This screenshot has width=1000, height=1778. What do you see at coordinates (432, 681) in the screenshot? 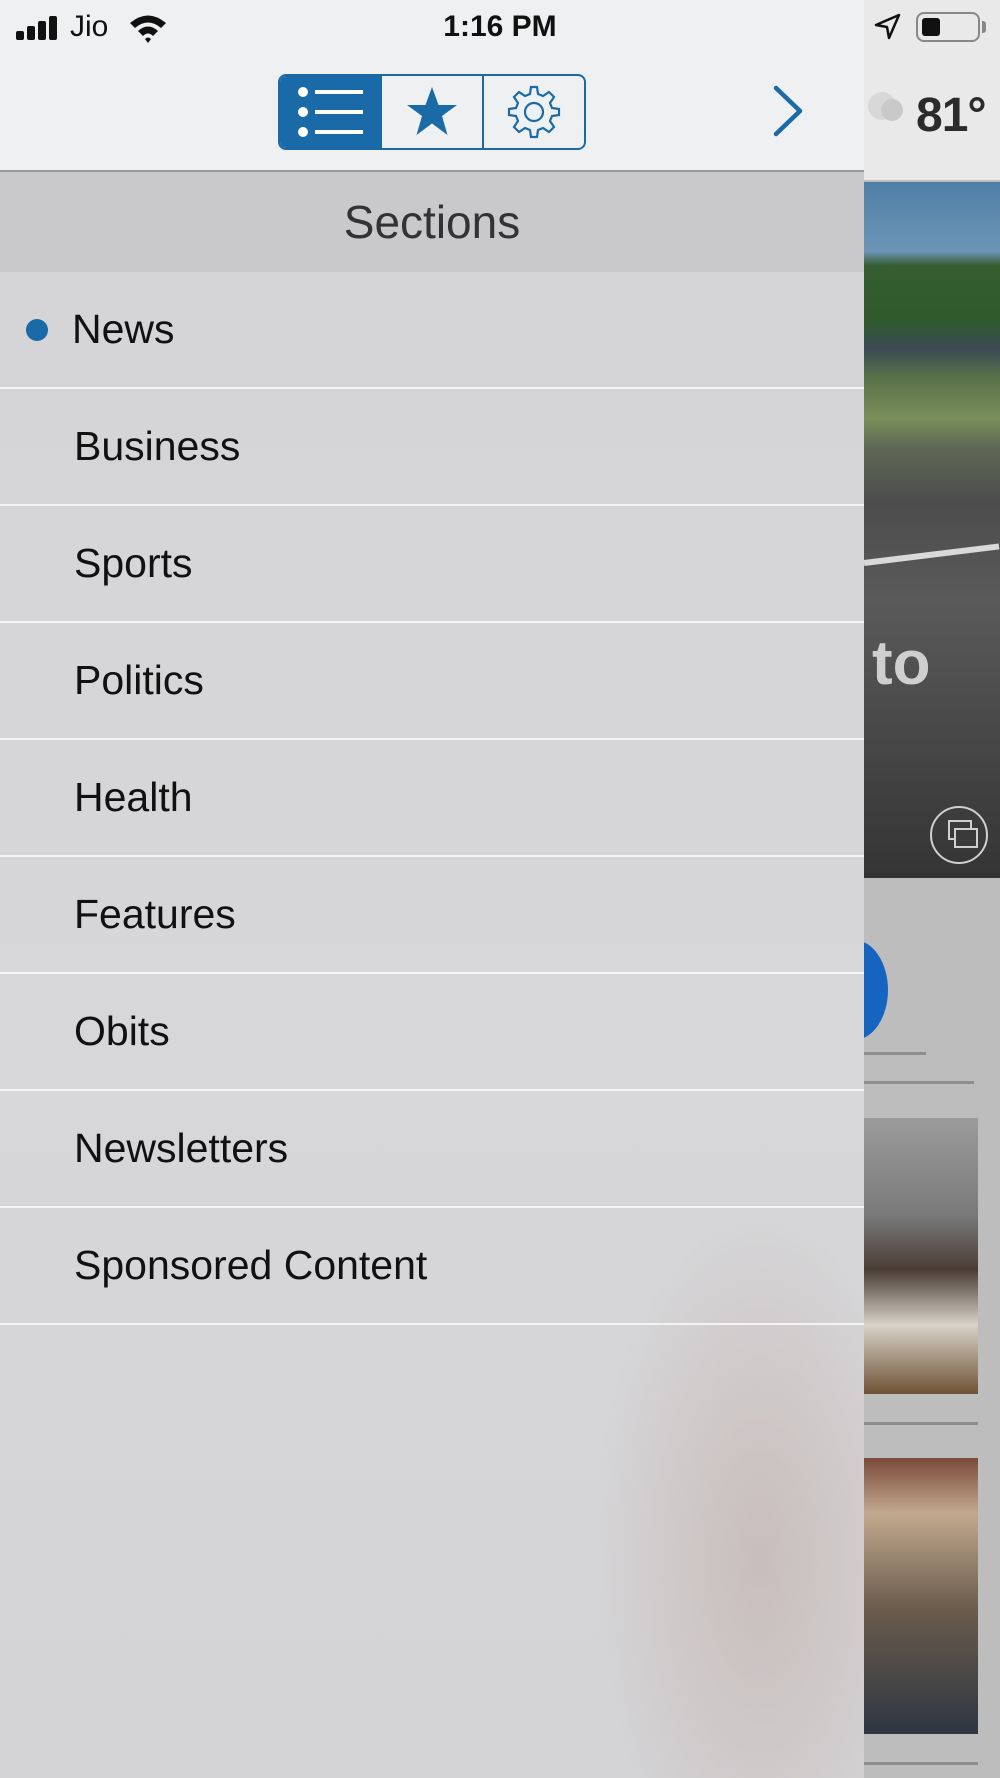
I see `section-item-politics: Politics` at bounding box center [432, 681].